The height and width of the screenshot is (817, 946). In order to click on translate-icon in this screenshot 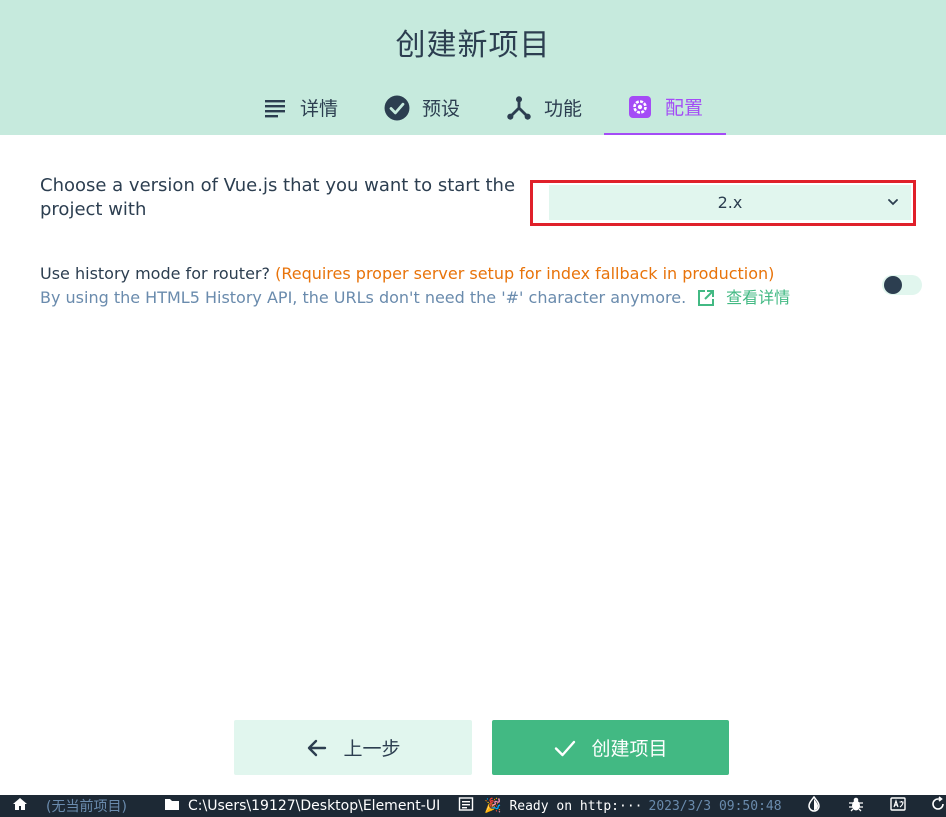, I will do `click(898, 806)`.